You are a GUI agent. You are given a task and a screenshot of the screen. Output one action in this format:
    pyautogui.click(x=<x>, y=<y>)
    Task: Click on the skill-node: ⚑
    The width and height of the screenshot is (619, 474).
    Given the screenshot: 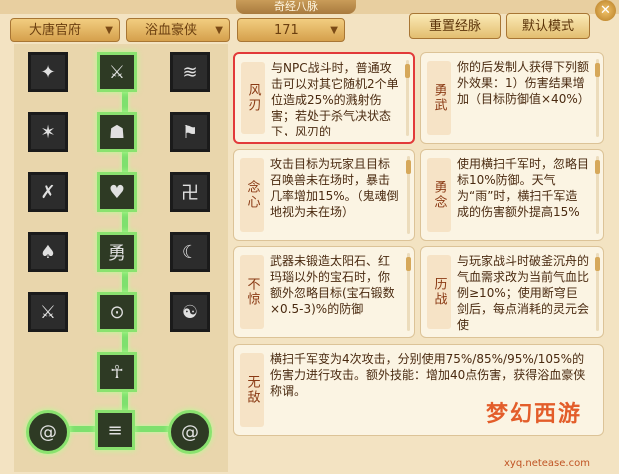 What is the action you would take?
    pyautogui.click(x=190, y=132)
    